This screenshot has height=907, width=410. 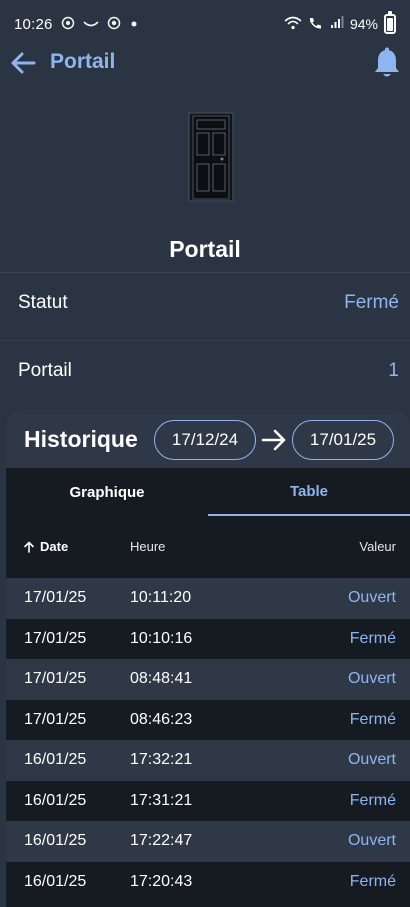 I want to click on date-to-button: 17/01/25, so click(x=343, y=440).